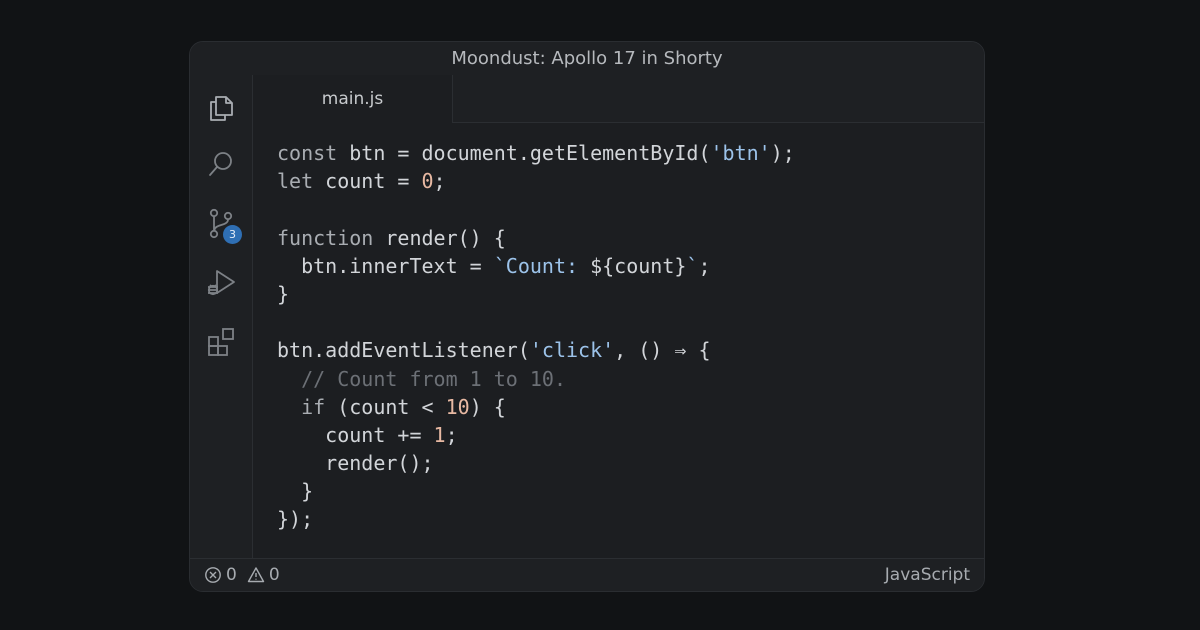  I want to click on warnings-status: 0, so click(263, 575).